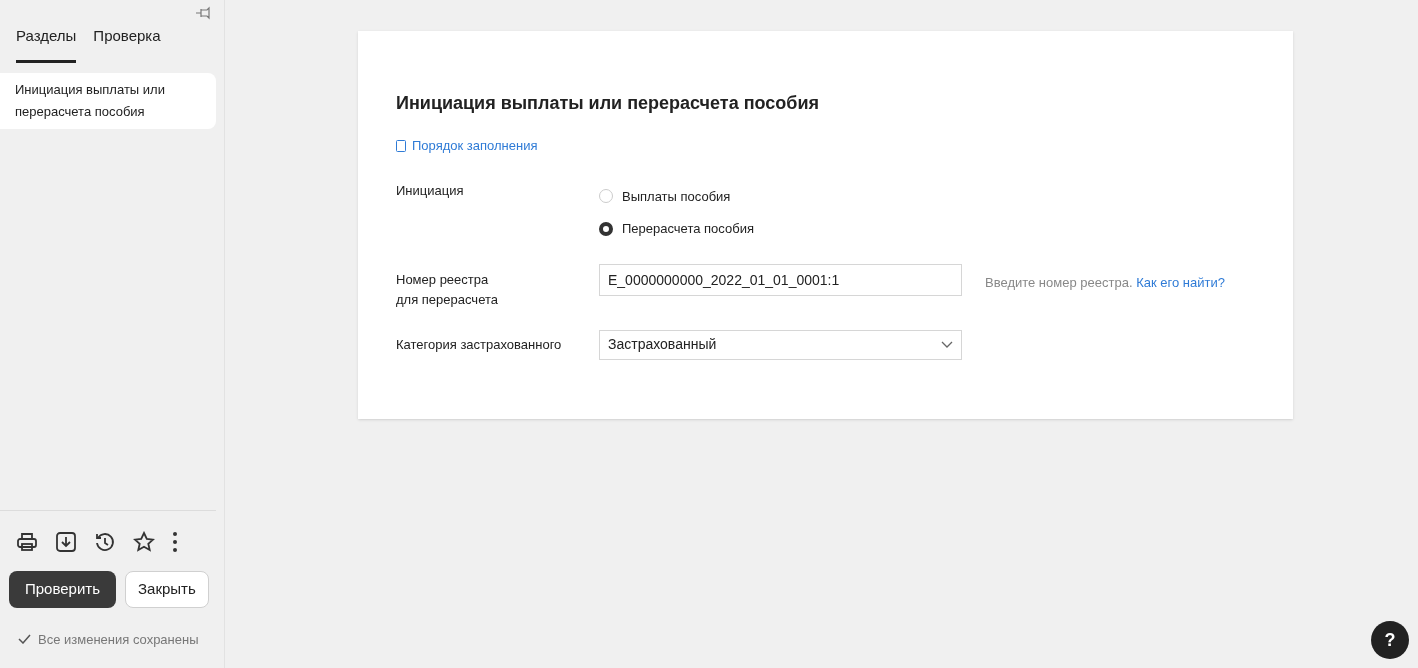  What do you see at coordinates (1059, 282) in the screenshot?
I see `hint-text: Введите номер реестра.` at bounding box center [1059, 282].